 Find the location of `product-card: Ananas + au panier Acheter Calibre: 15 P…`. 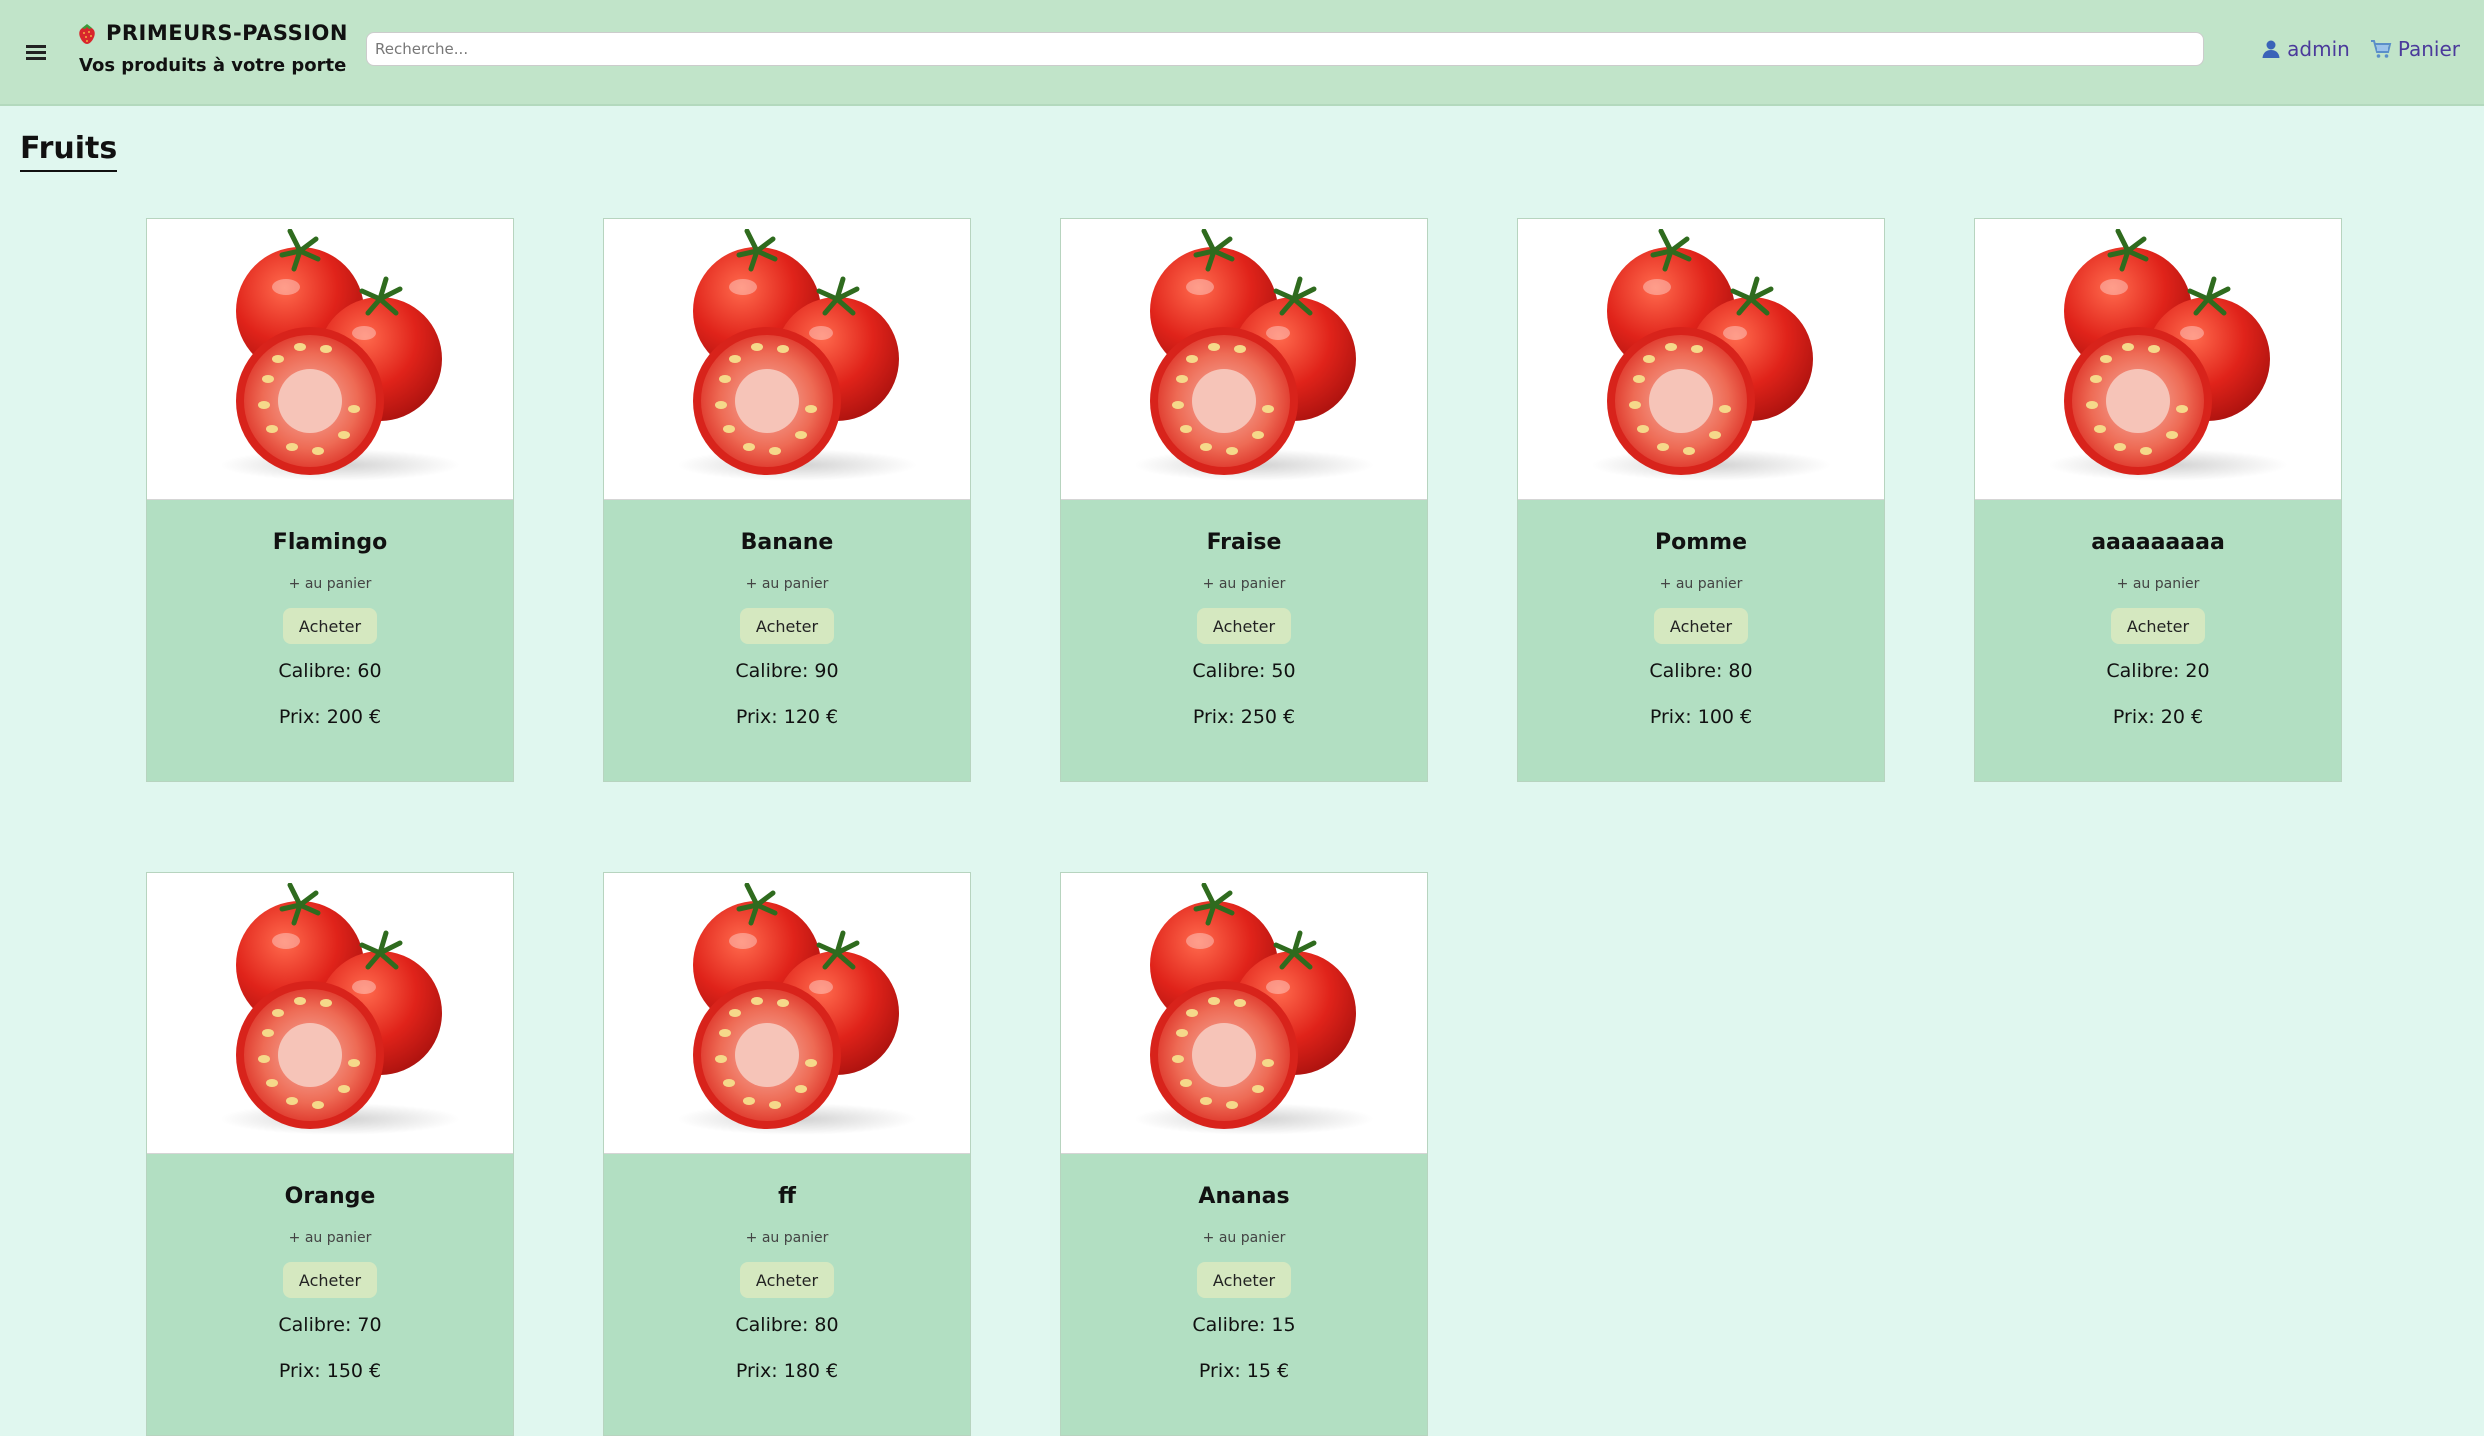

product-card: Ananas + au panier Acheter Calibre: 15 P… is located at coordinates (1244, 1154).